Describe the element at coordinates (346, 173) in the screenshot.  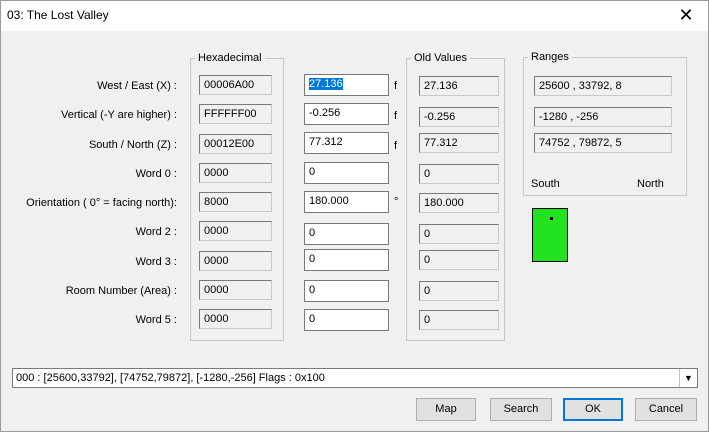
I see `value-input-word0: 0` at that location.